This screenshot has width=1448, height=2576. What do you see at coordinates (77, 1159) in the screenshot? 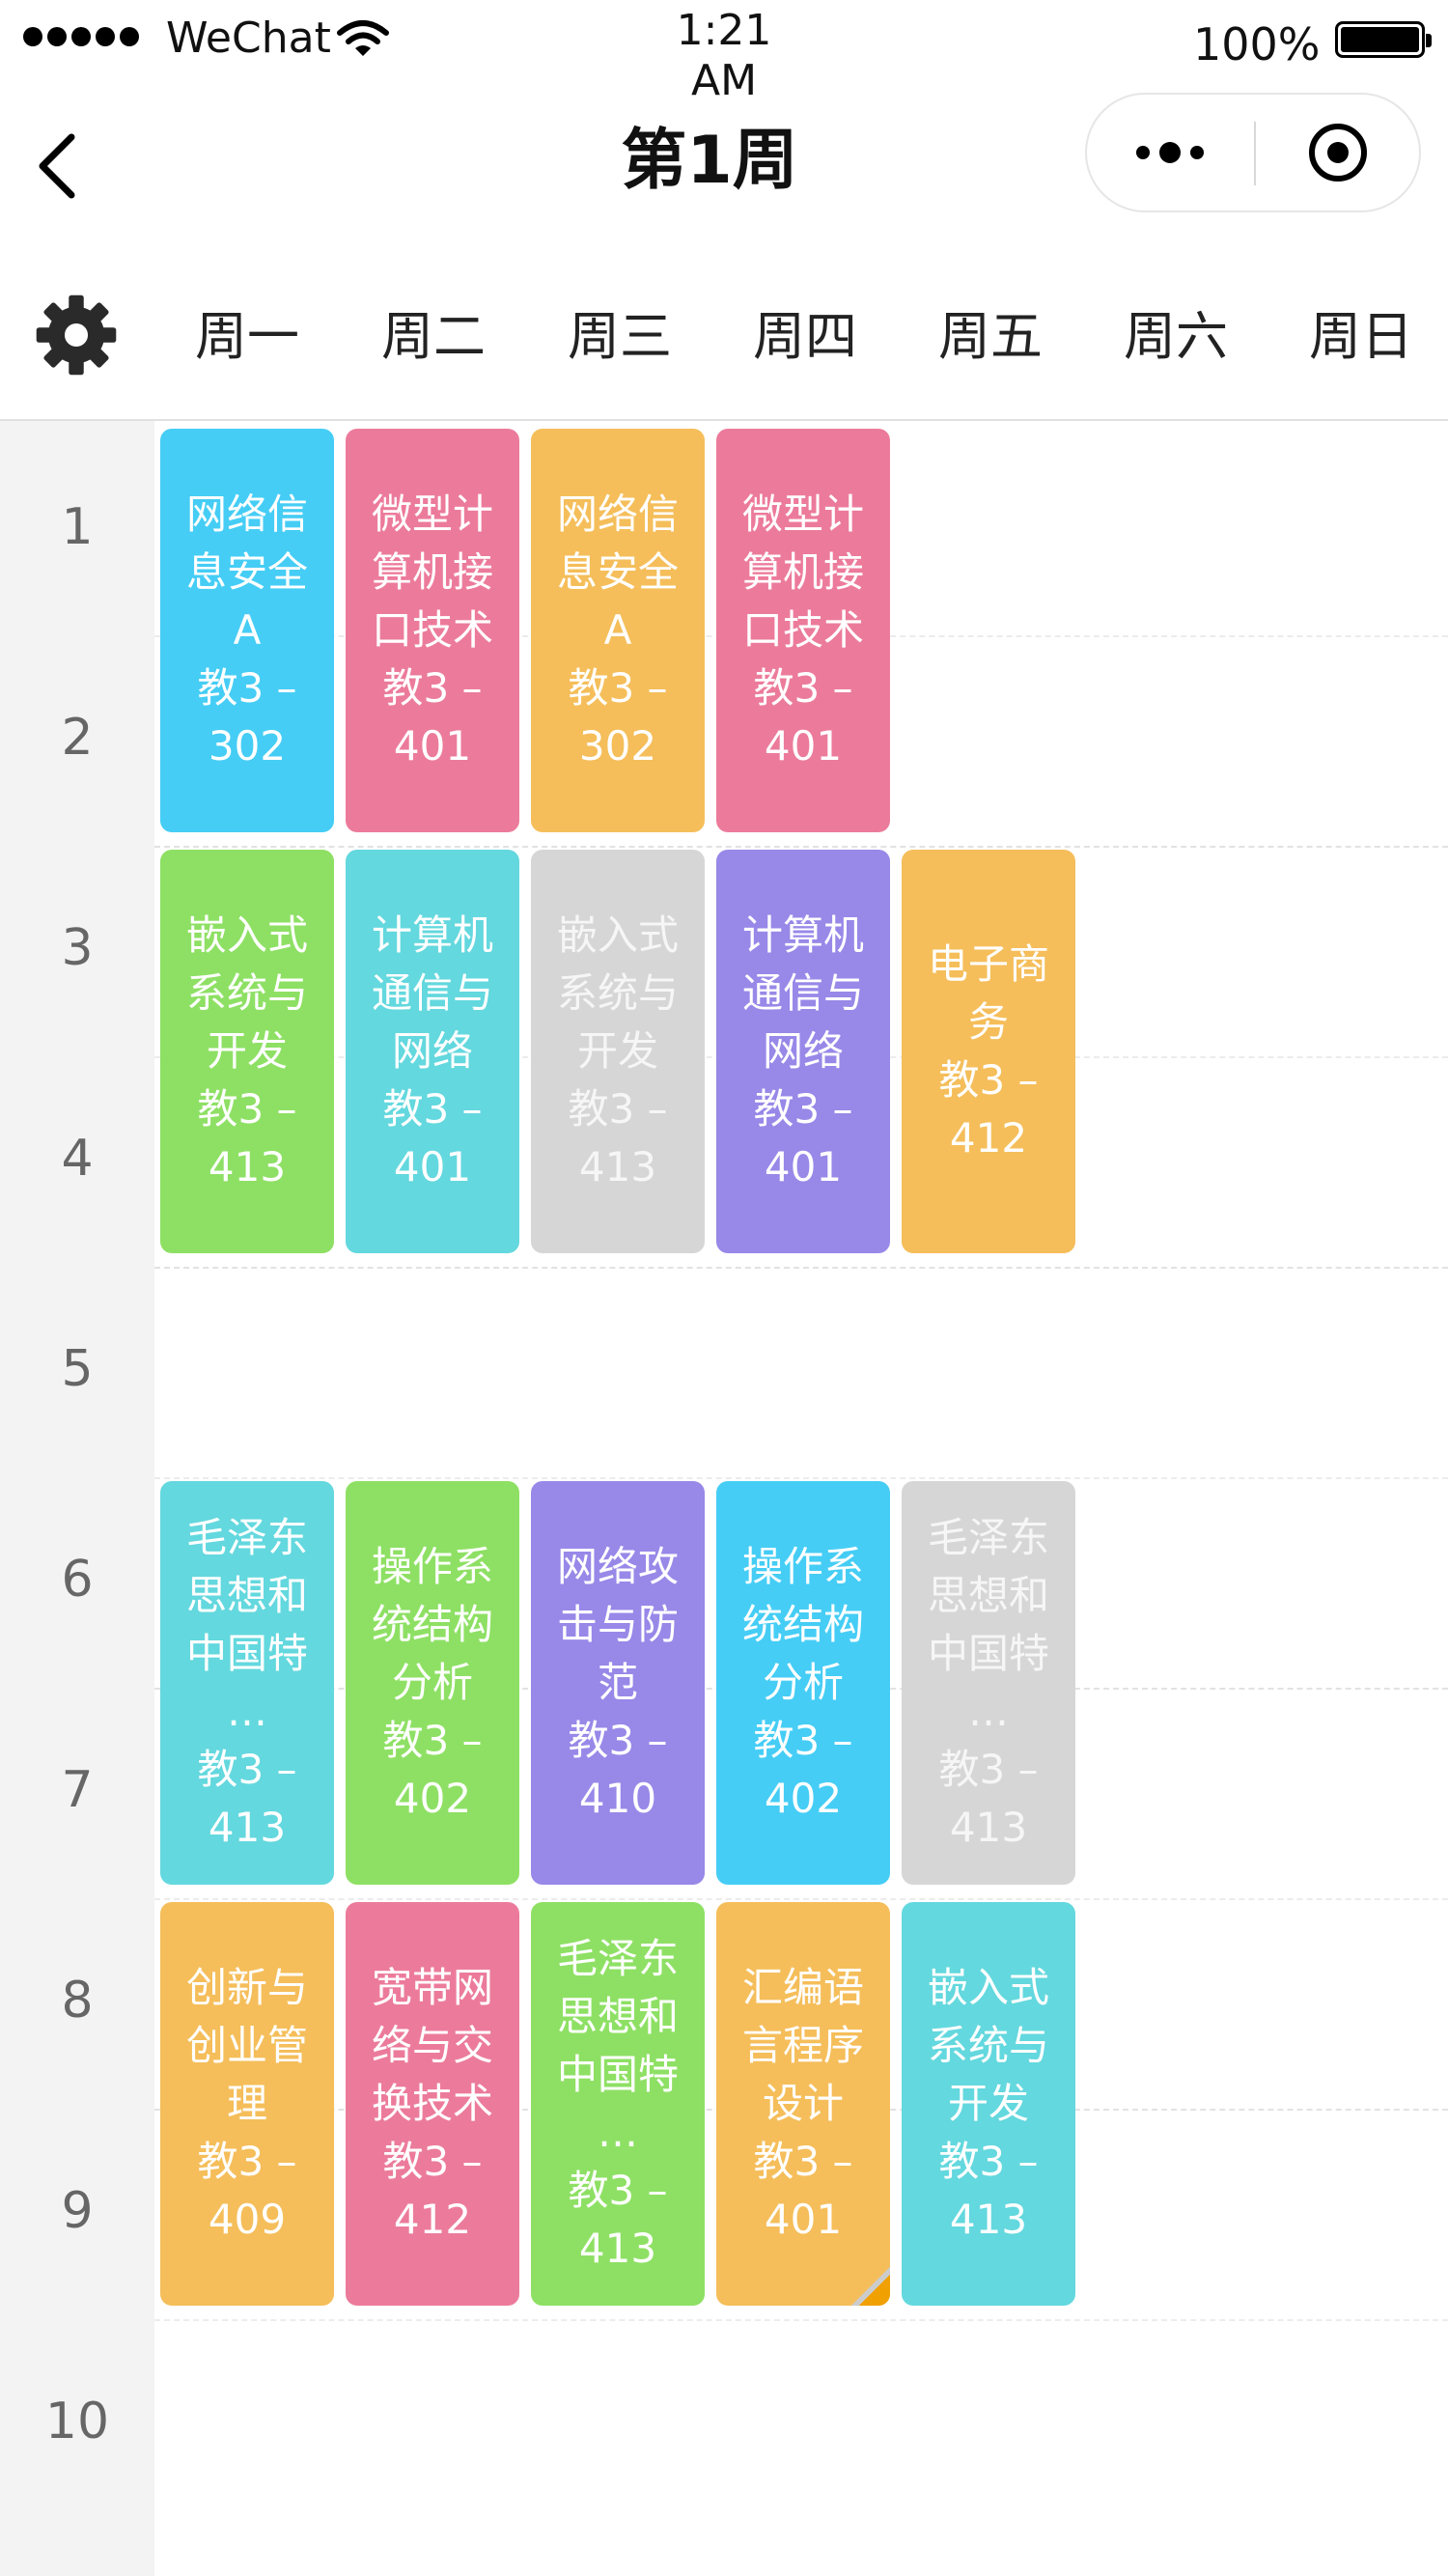
I see `period-number: 4` at bounding box center [77, 1159].